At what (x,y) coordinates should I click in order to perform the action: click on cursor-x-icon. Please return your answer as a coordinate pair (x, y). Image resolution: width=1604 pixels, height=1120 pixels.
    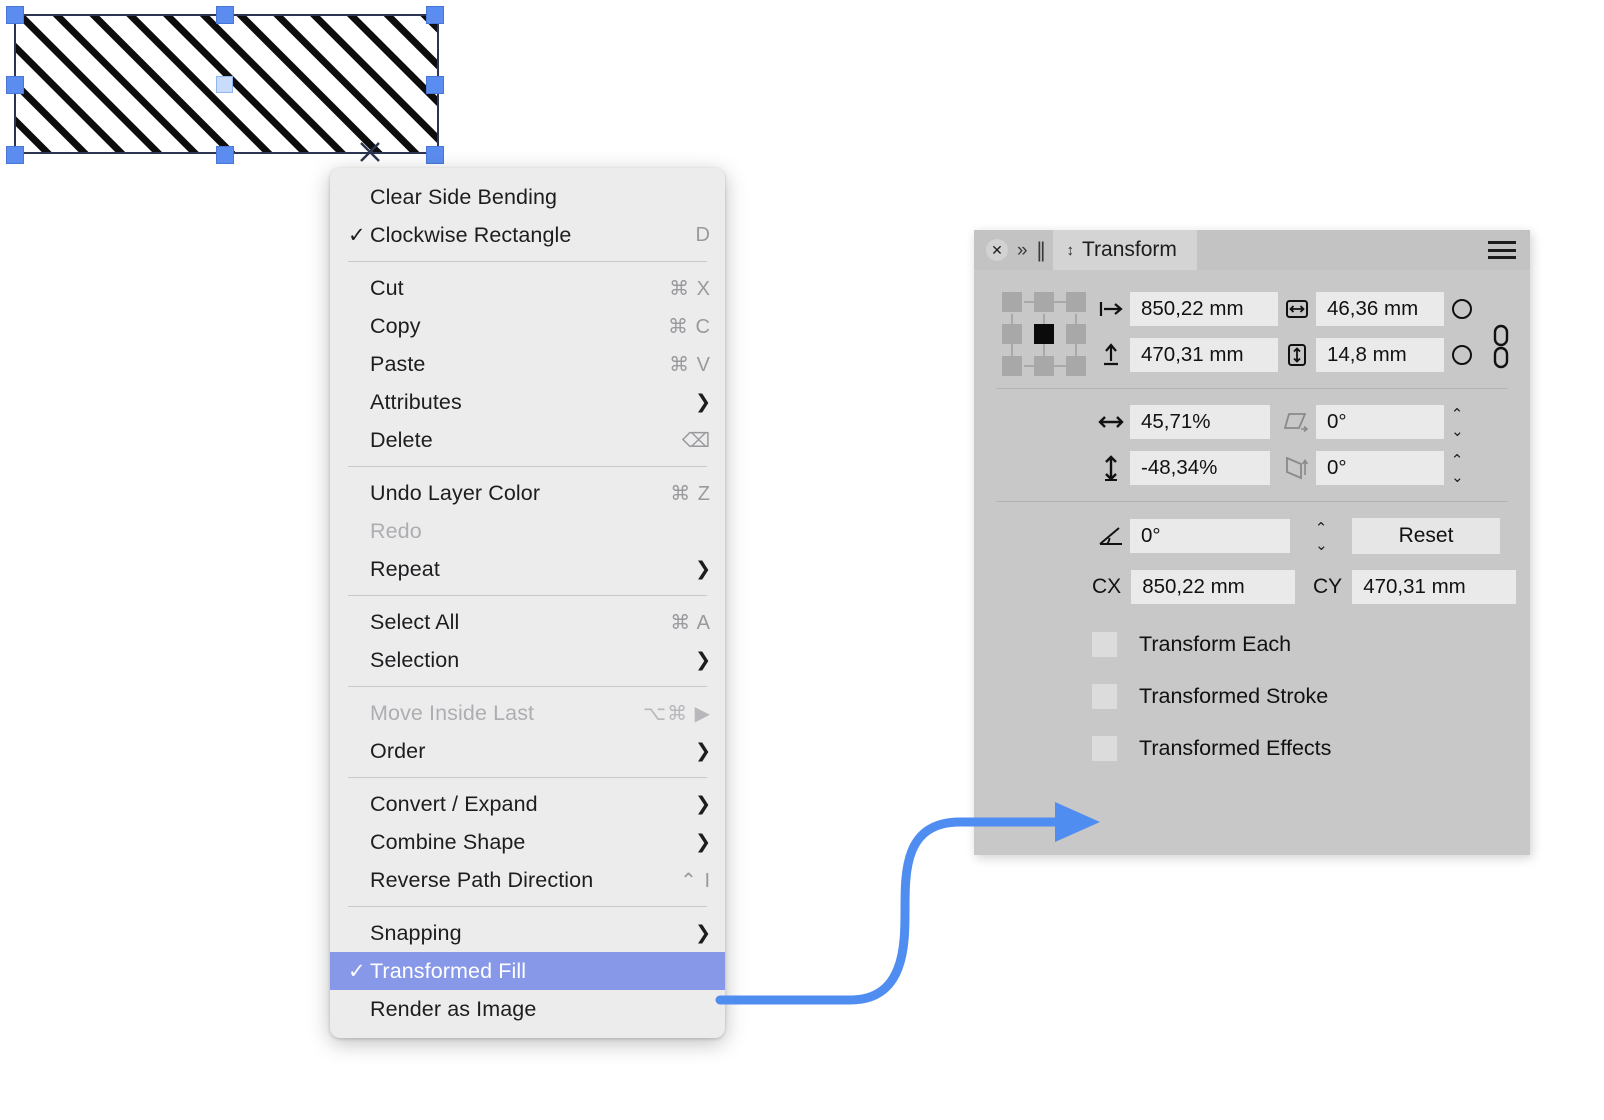
    Looking at the image, I should click on (370, 152).